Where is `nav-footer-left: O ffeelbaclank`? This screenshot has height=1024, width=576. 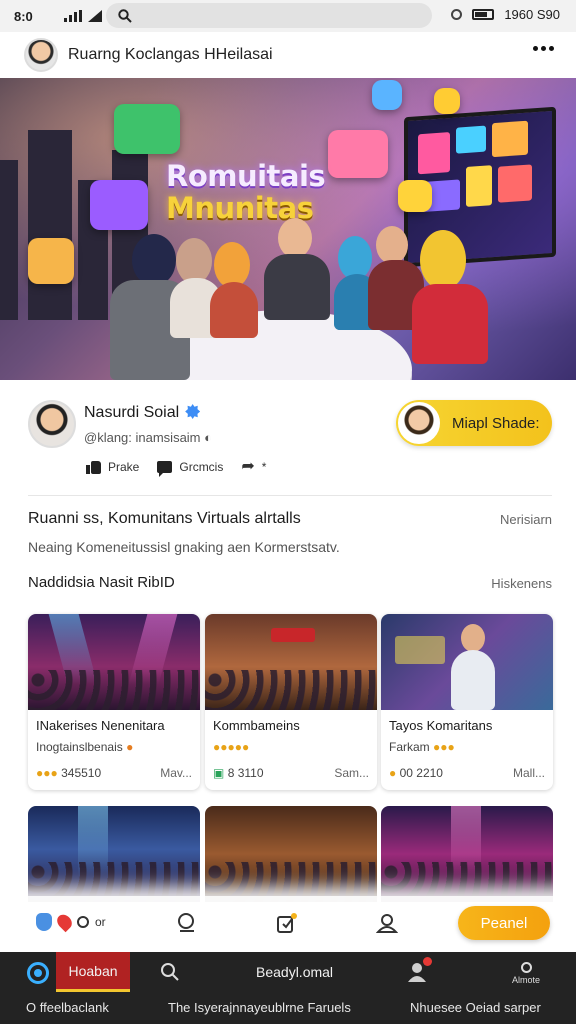
nav-footer-left: O ffeelbaclank is located at coordinates (67, 1007).